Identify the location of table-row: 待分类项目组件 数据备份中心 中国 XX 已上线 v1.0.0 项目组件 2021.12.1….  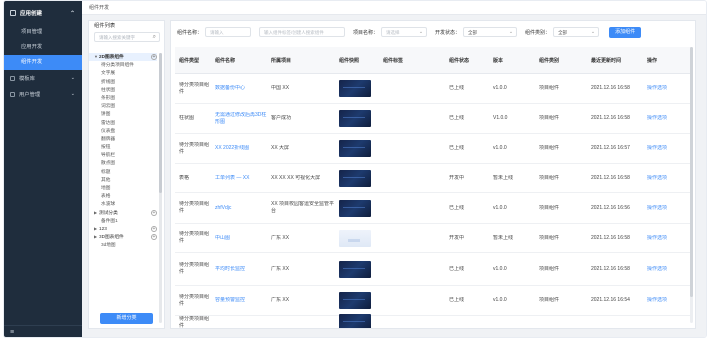
(433, 89).